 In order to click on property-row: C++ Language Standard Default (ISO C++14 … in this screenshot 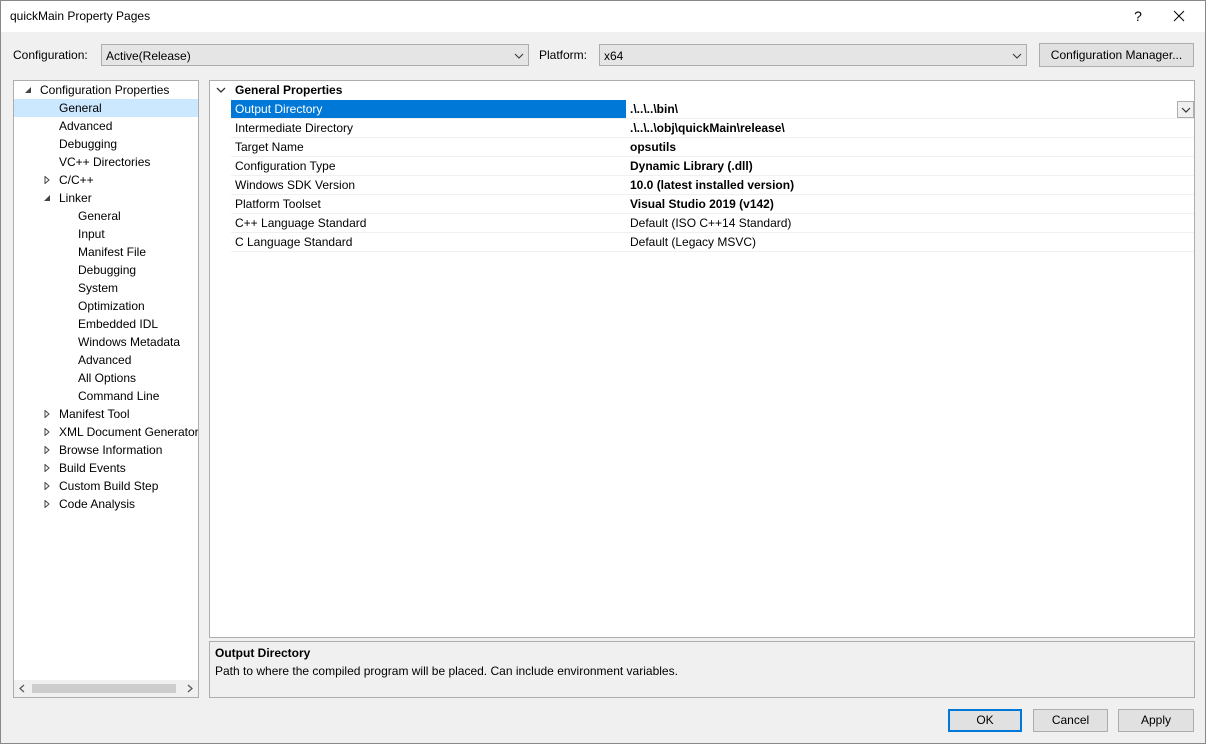, I will do `click(712, 223)`.